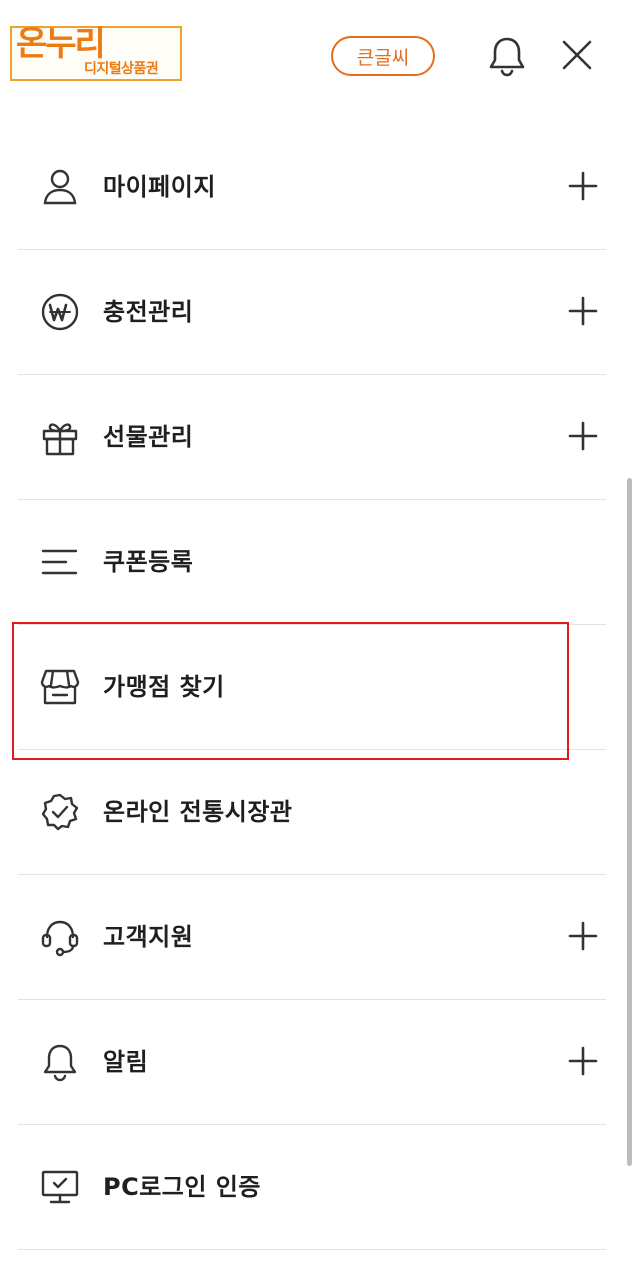 Image resolution: width=637 pixels, height=1277 pixels. Describe the element at coordinates (60, 1187) in the screenshot. I see `monitor-check-icon` at that location.